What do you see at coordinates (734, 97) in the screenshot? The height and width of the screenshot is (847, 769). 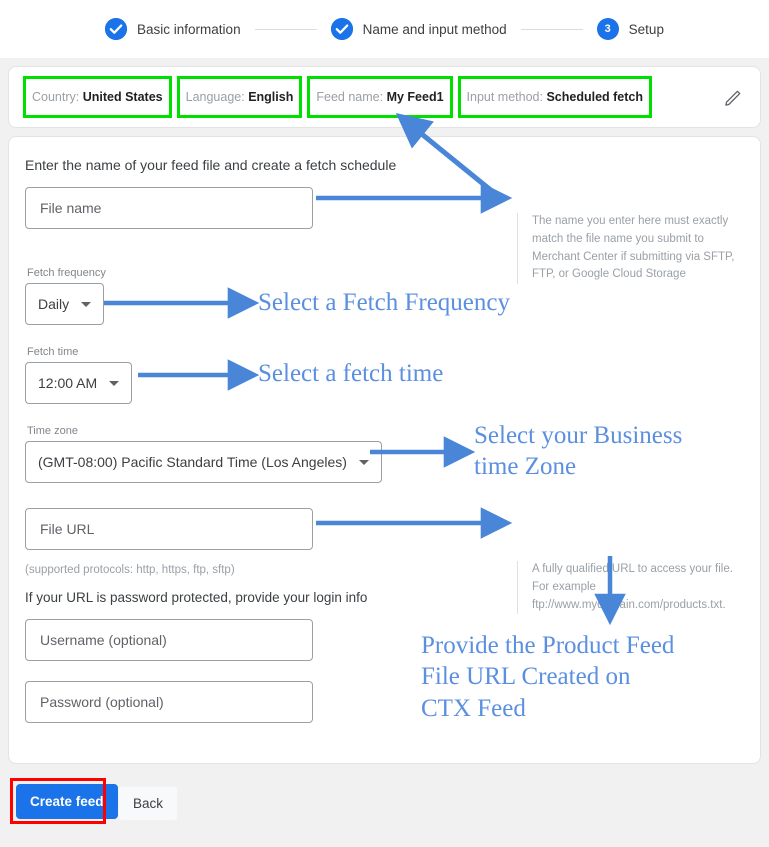 I see `pencil-icon` at bounding box center [734, 97].